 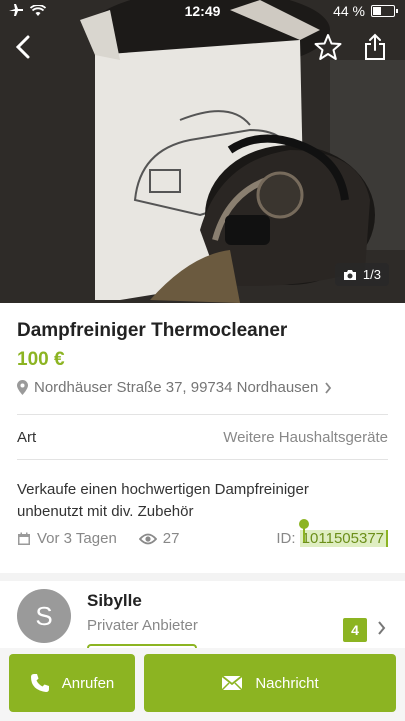 I want to click on eye-icon, so click(x=147, y=538).